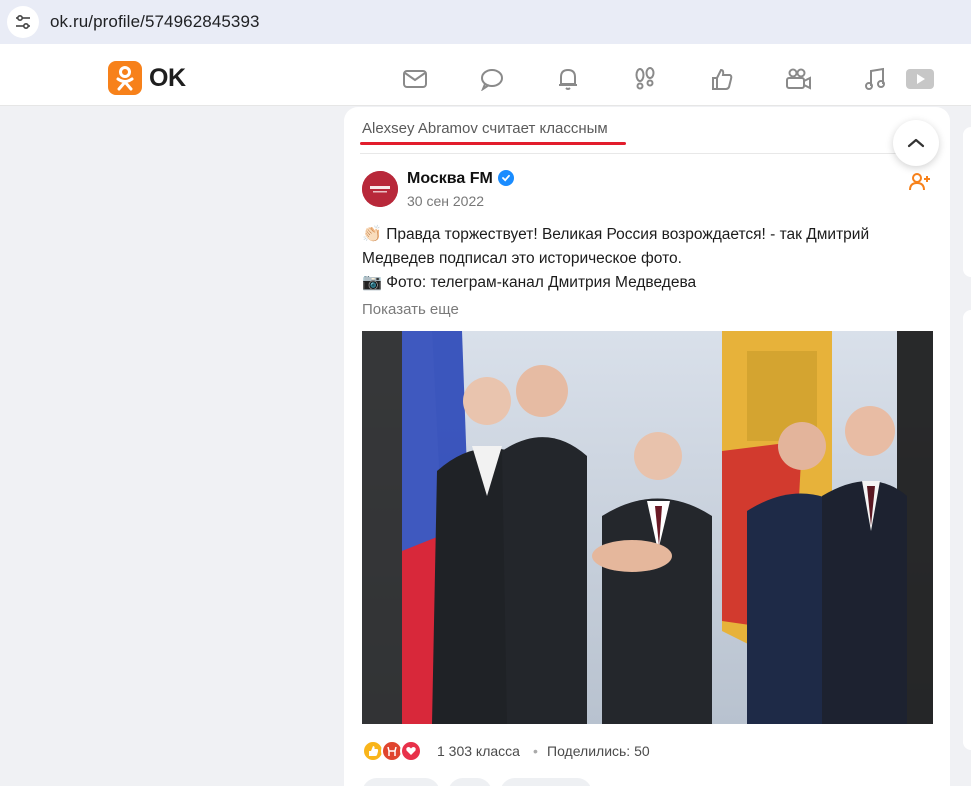 This screenshot has height=786, width=971. Describe the element at coordinates (470, 782) in the screenshot. I see `share-button` at that location.